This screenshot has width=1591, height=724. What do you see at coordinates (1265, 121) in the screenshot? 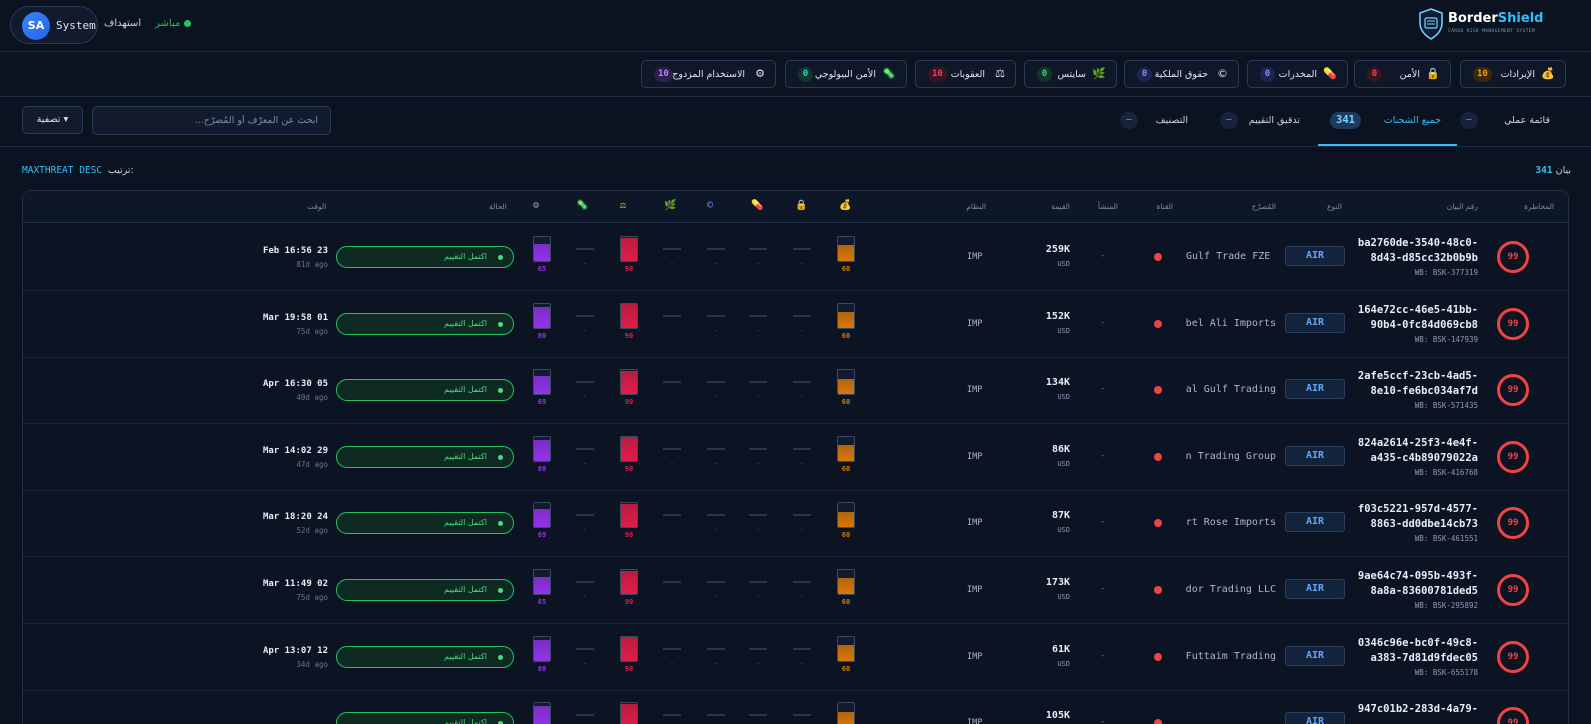
I see `tab-rating-audit: تدقيق التقييم —` at bounding box center [1265, 121].